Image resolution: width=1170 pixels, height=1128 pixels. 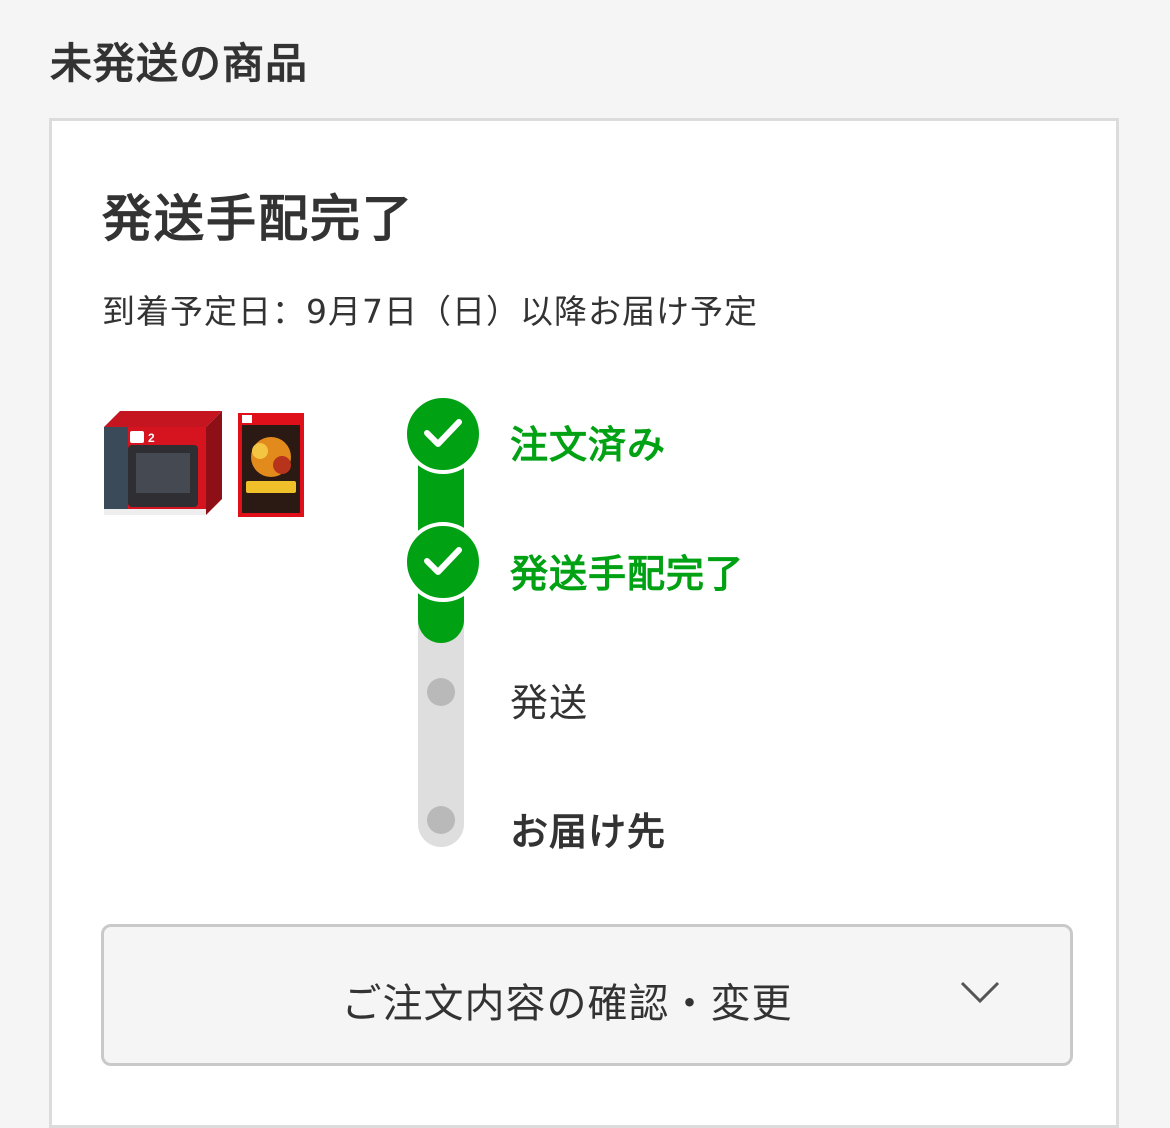 I want to click on arrival-date: 到着予定日：9月7日（日）以降お届け予定, so click(x=430, y=311).